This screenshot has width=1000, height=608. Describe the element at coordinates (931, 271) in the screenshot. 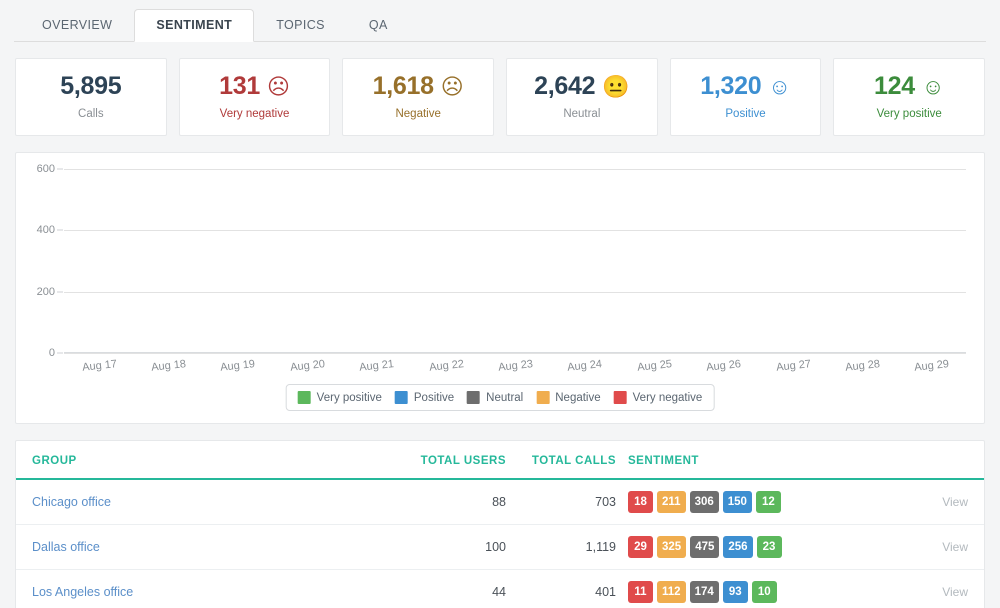

I see `chart-bar-slot: Aug 29` at that location.